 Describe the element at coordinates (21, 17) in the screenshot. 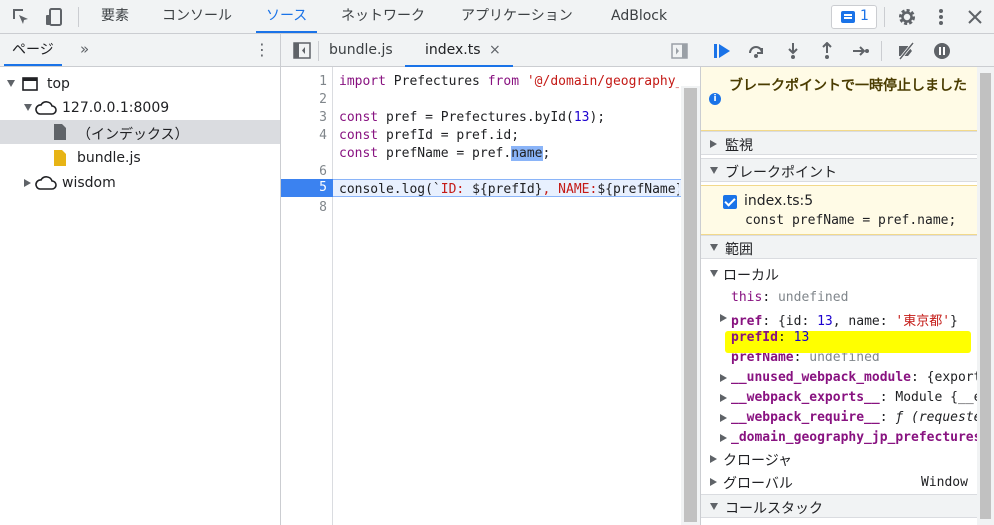

I see `inspect-element-icon` at that location.